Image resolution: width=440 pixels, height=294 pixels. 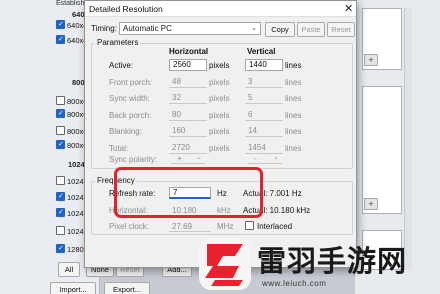 I want to click on param-horizontal-input: 2720, so click(x=188, y=148).